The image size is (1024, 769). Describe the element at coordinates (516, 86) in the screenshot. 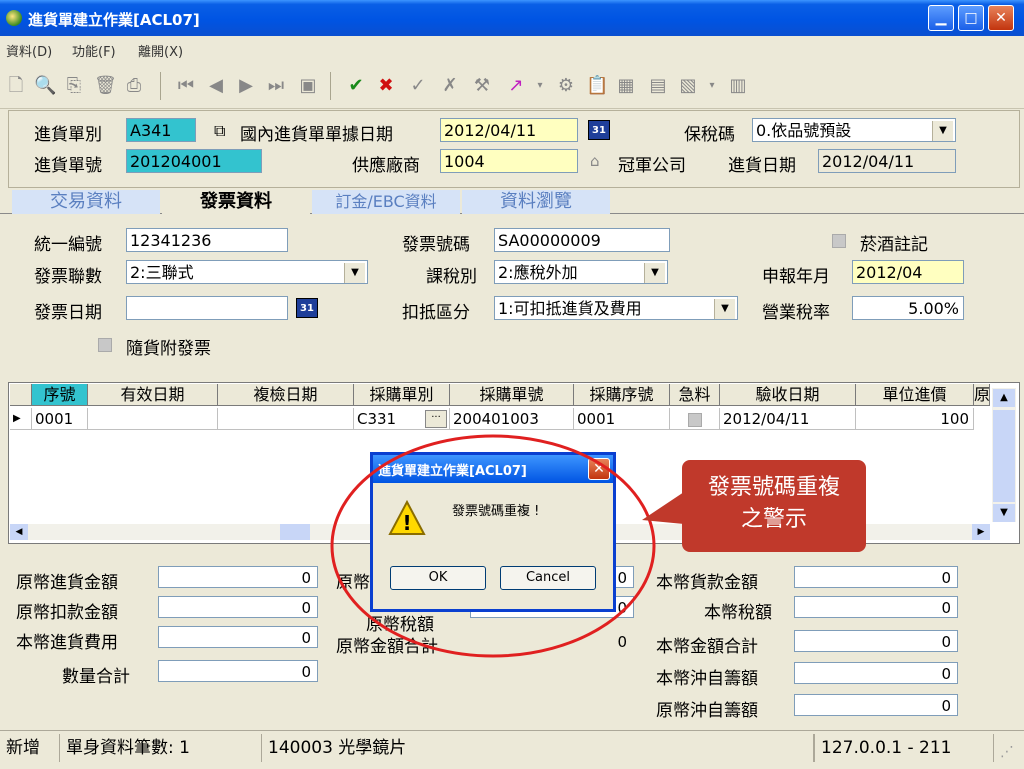

I see `chart-icon: ↗` at that location.